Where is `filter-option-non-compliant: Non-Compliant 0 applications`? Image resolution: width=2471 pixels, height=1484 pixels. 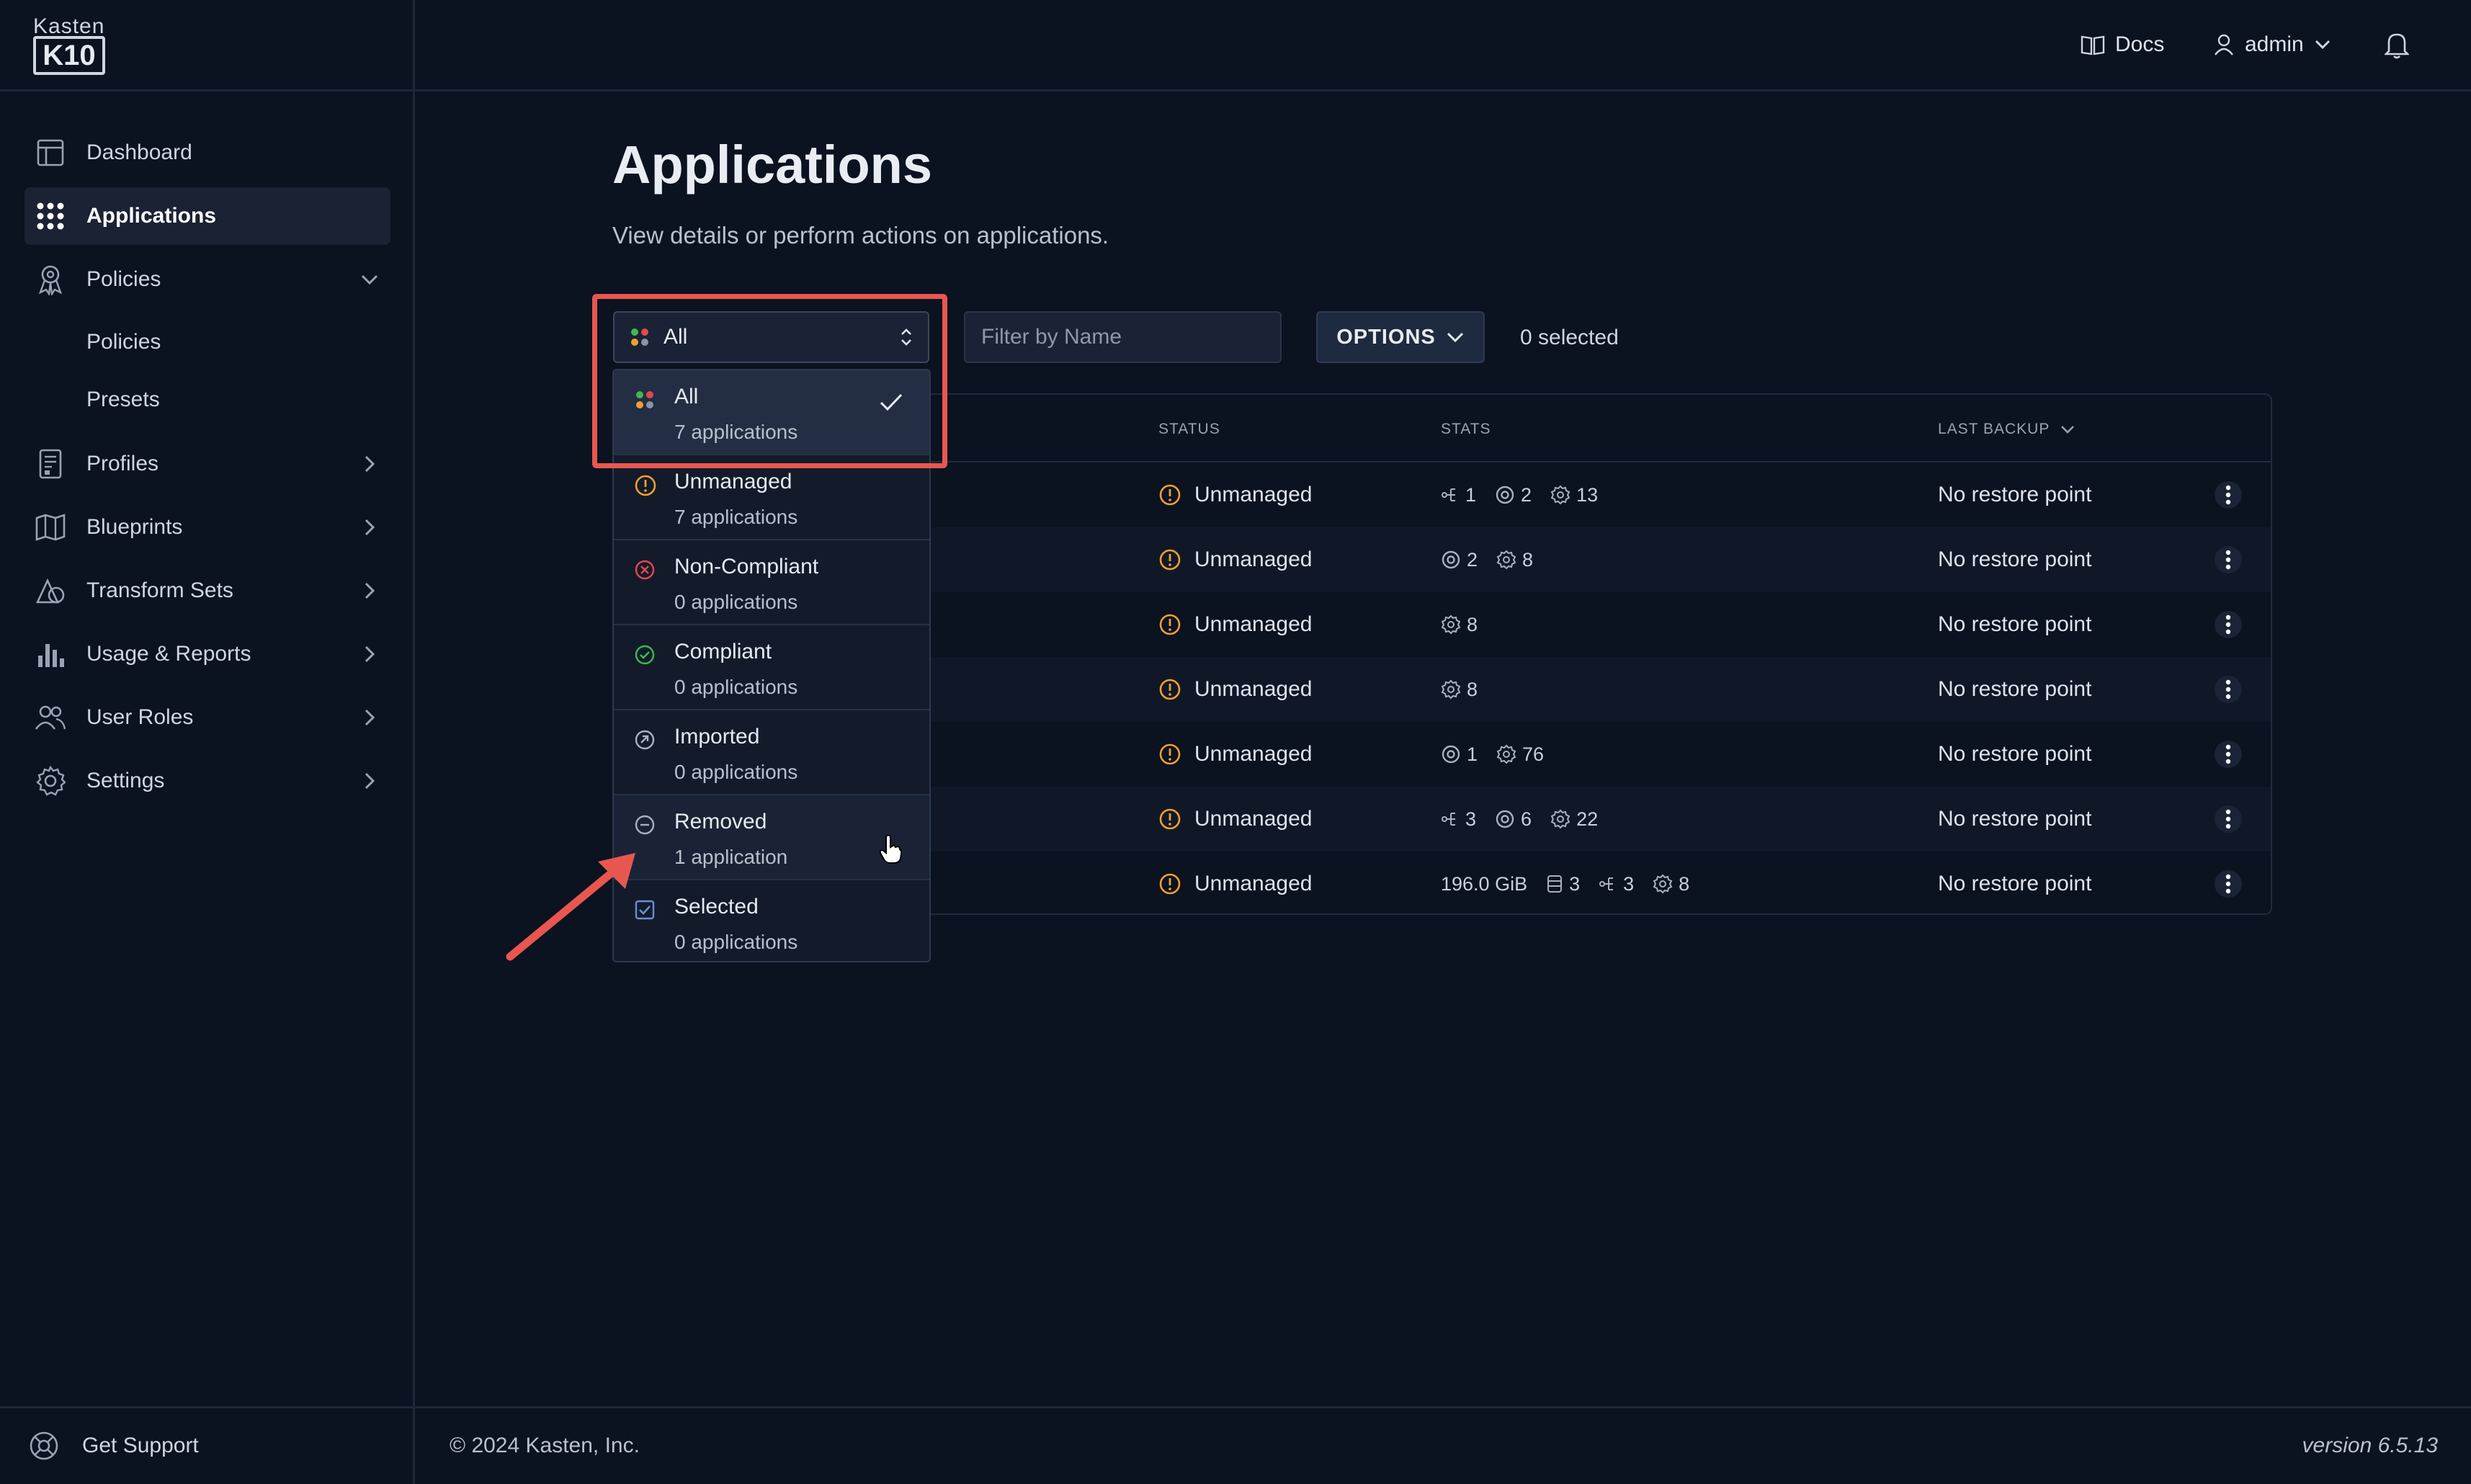 filter-option-non-compliant: Non-Compliant 0 applications is located at coordinates (771, 582).